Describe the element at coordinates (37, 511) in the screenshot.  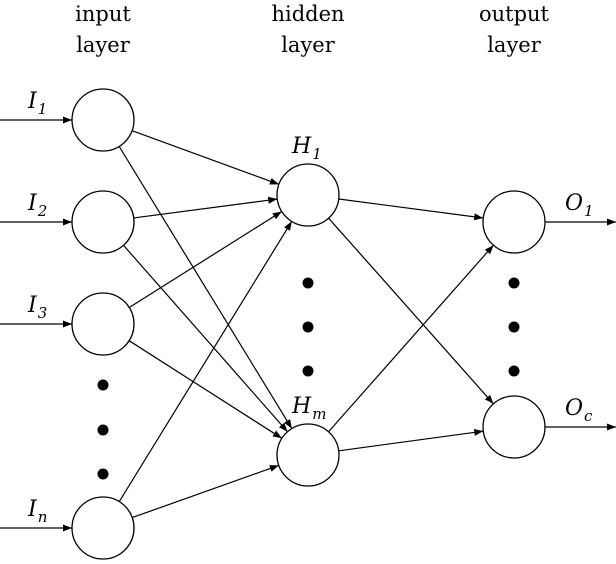
I see `node-label: In` at that location.